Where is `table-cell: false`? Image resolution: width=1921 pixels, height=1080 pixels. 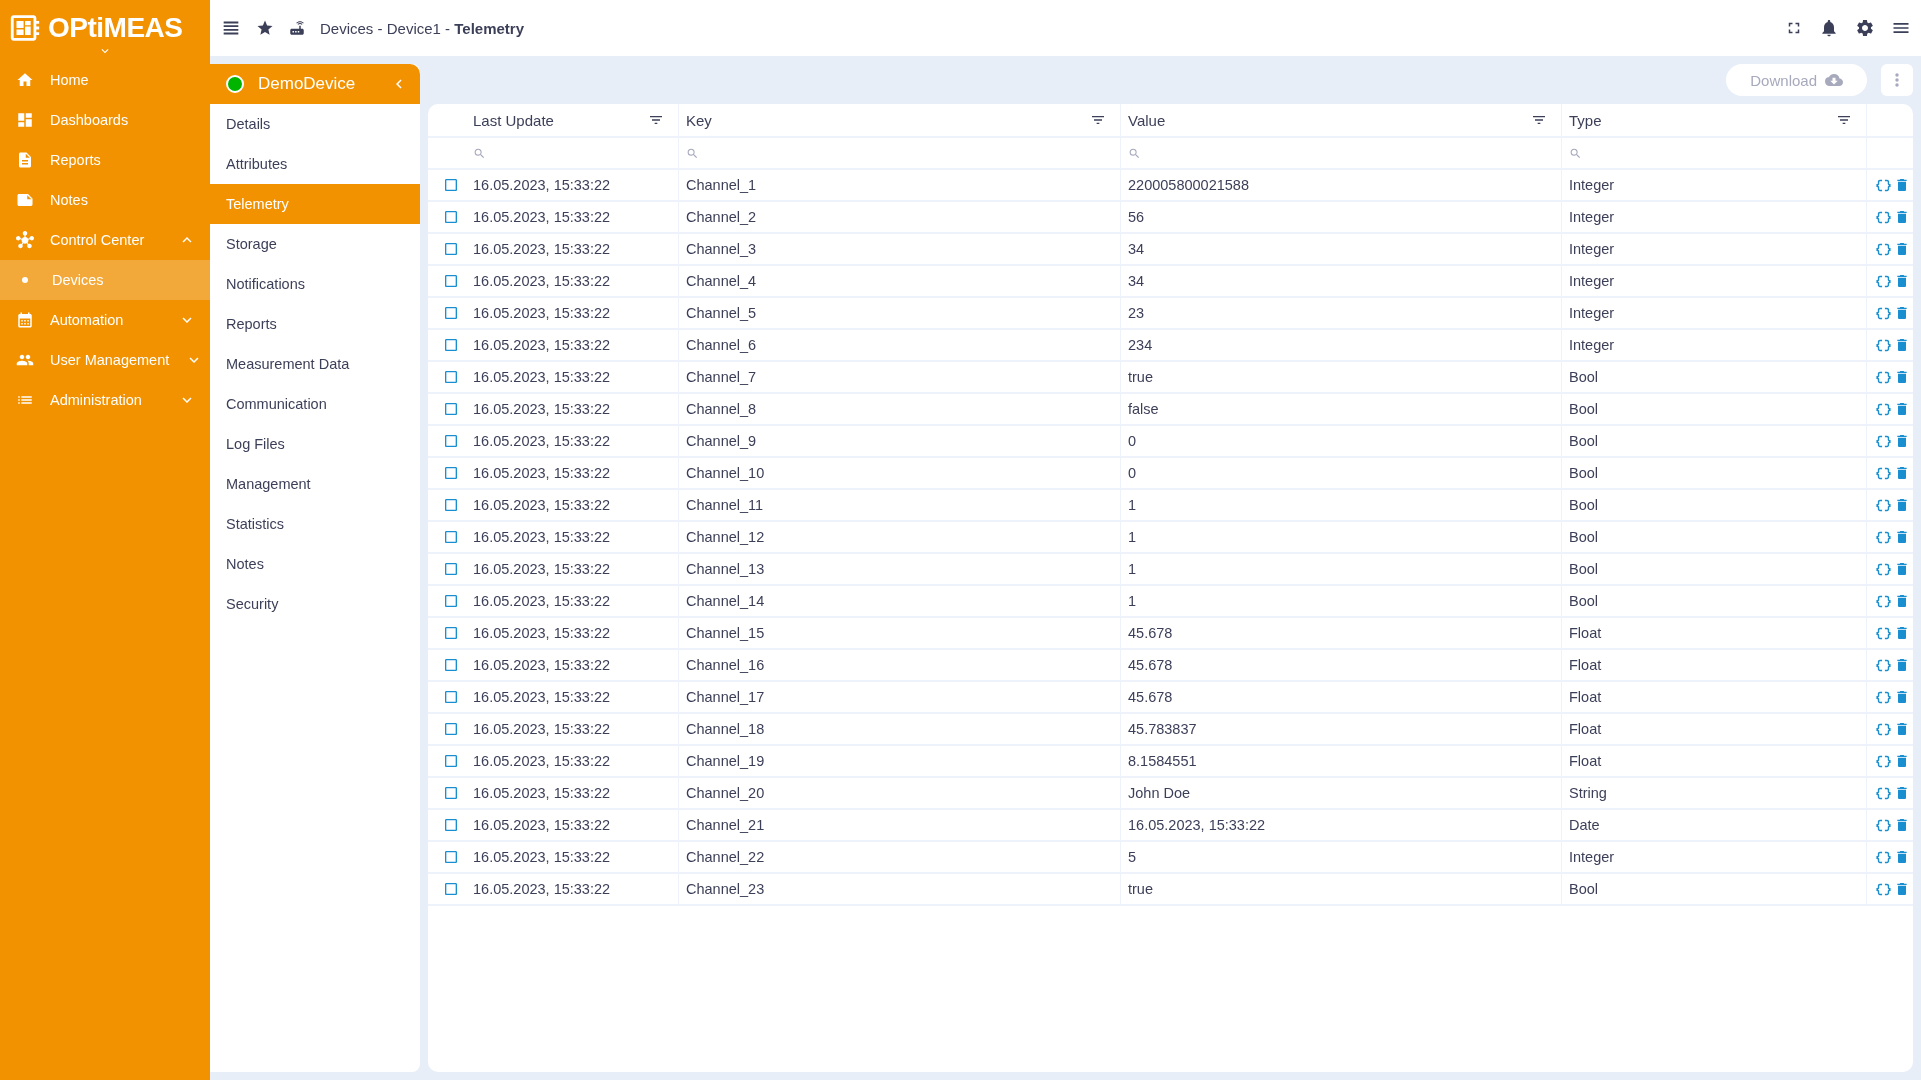 table-cell: false is located at coordinates (1340, 410).